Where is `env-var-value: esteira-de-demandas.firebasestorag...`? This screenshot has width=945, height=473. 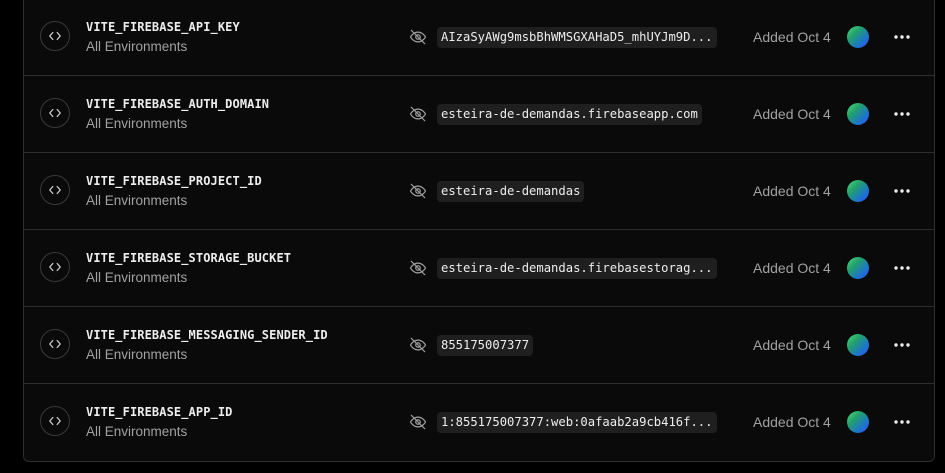 env-var-value: esteira-de-demandas.firebasestorag... is located at coordinates (577, 268).